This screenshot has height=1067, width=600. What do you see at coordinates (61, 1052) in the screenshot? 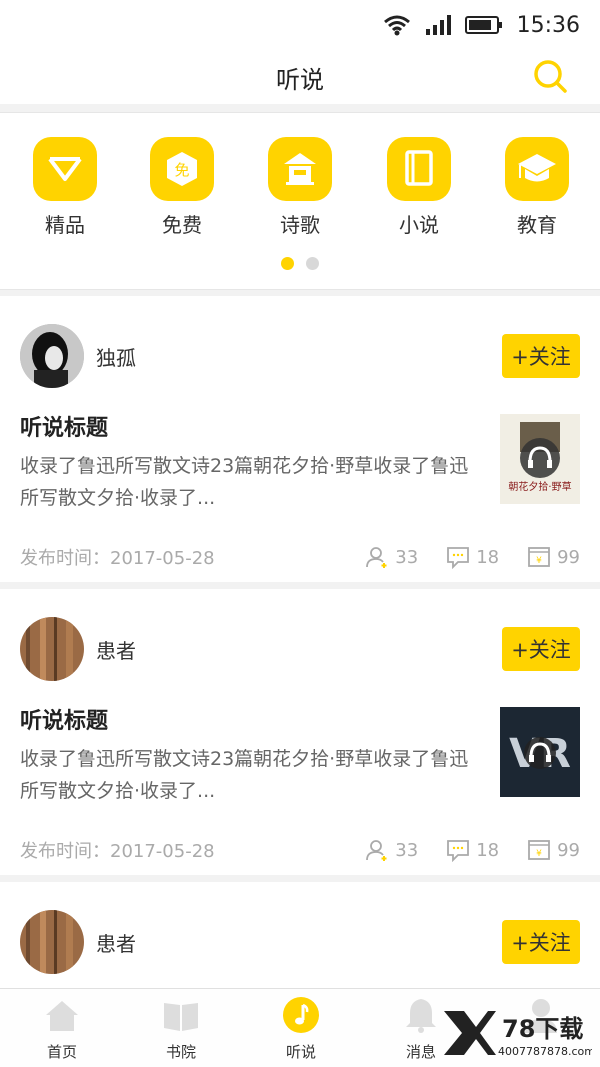
I see `tab-label: 首页` at bounding box center [61, 1052].